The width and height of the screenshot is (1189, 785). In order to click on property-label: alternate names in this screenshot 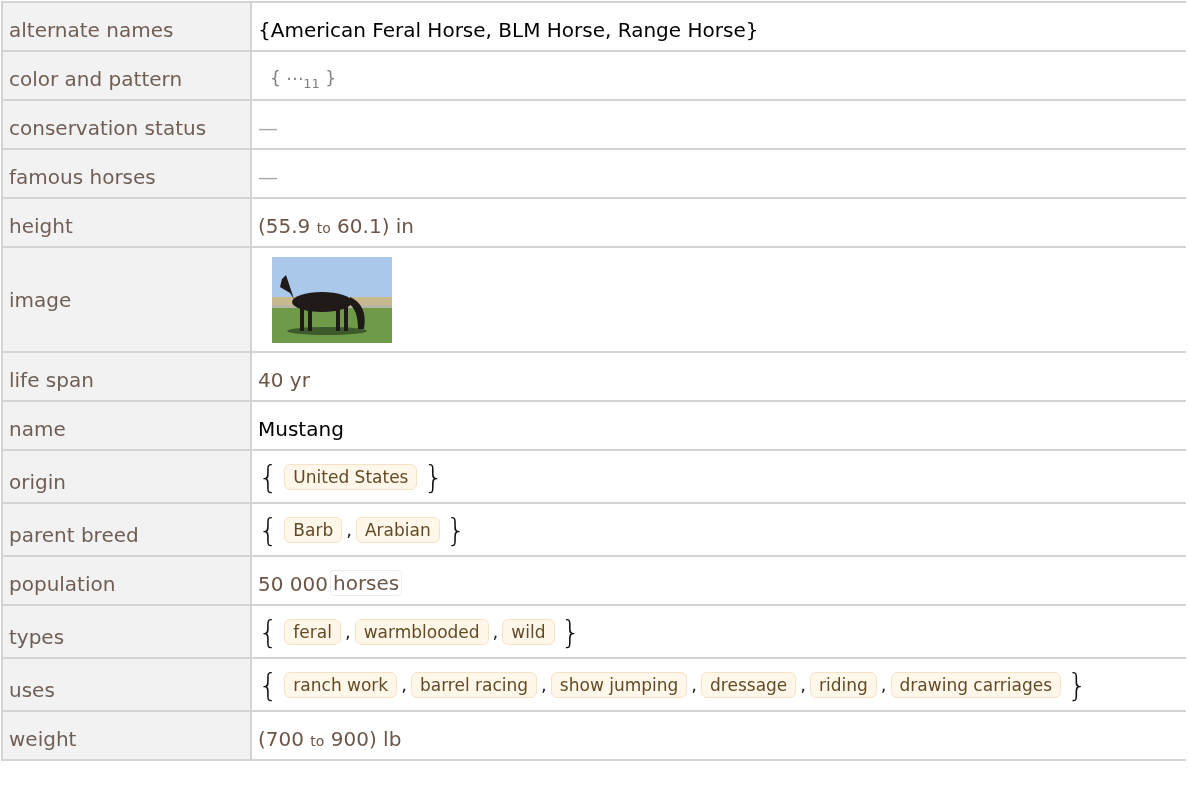, I will do `click(126, 26)`.